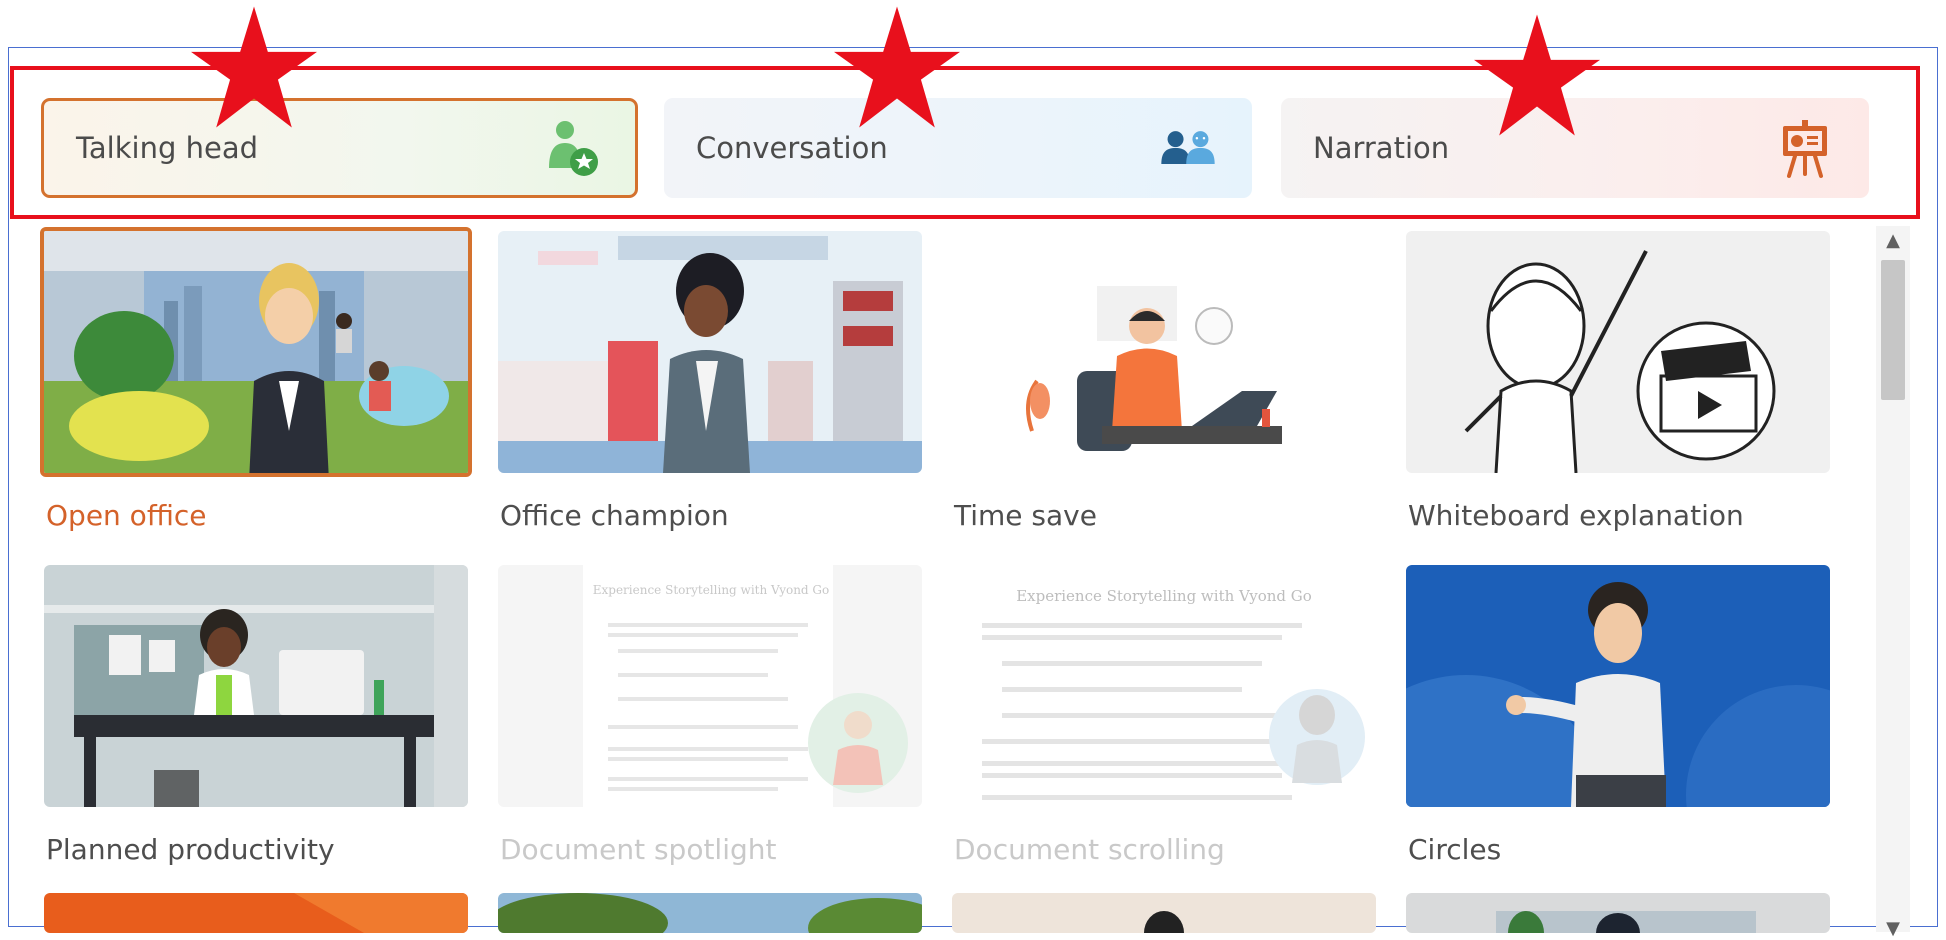 This screenshot has width=1946, height=940. I want to click on talking-head-icon, so click(571, 148).